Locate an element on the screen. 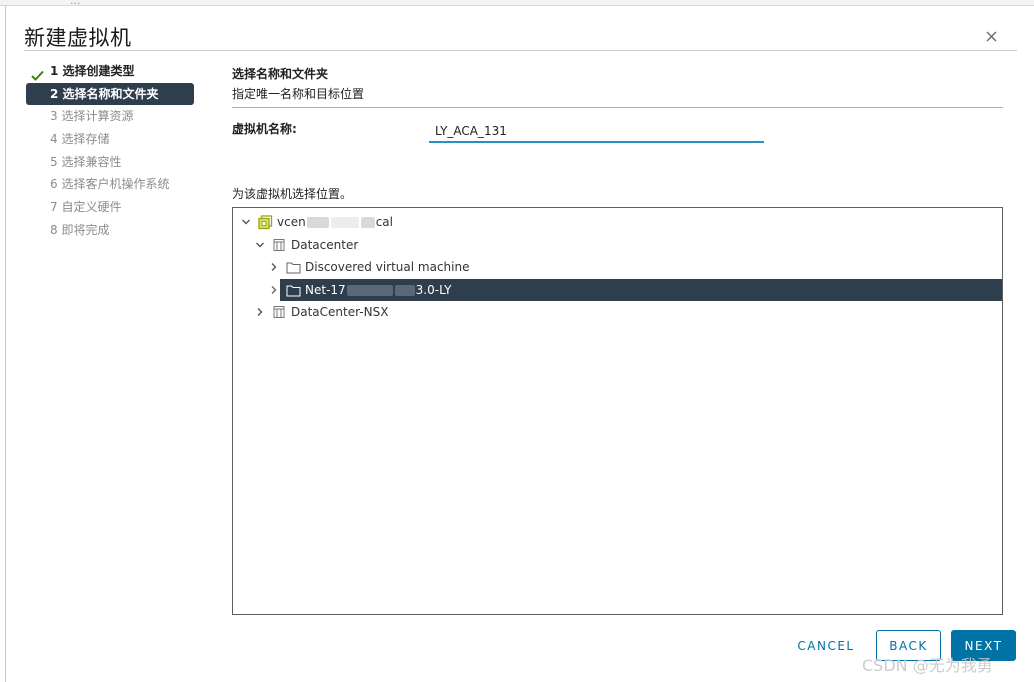 The image size is (1034, 682). location-label: 为该虚拟机选择位置。 is located at coordinates (292, 194).